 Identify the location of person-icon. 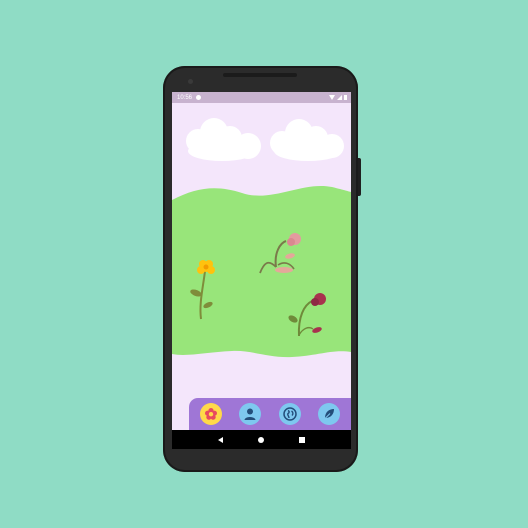
(250, 414).